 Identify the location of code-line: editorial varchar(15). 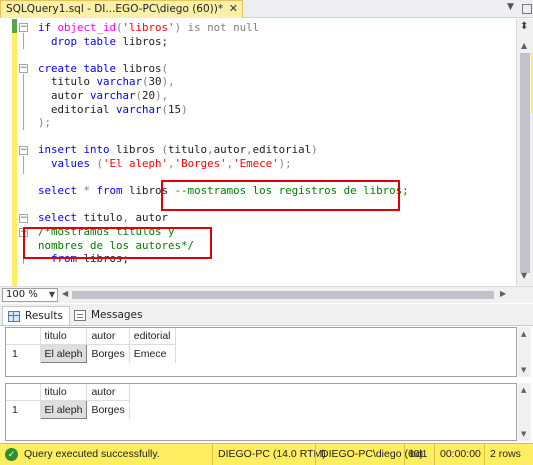
(223, 110).